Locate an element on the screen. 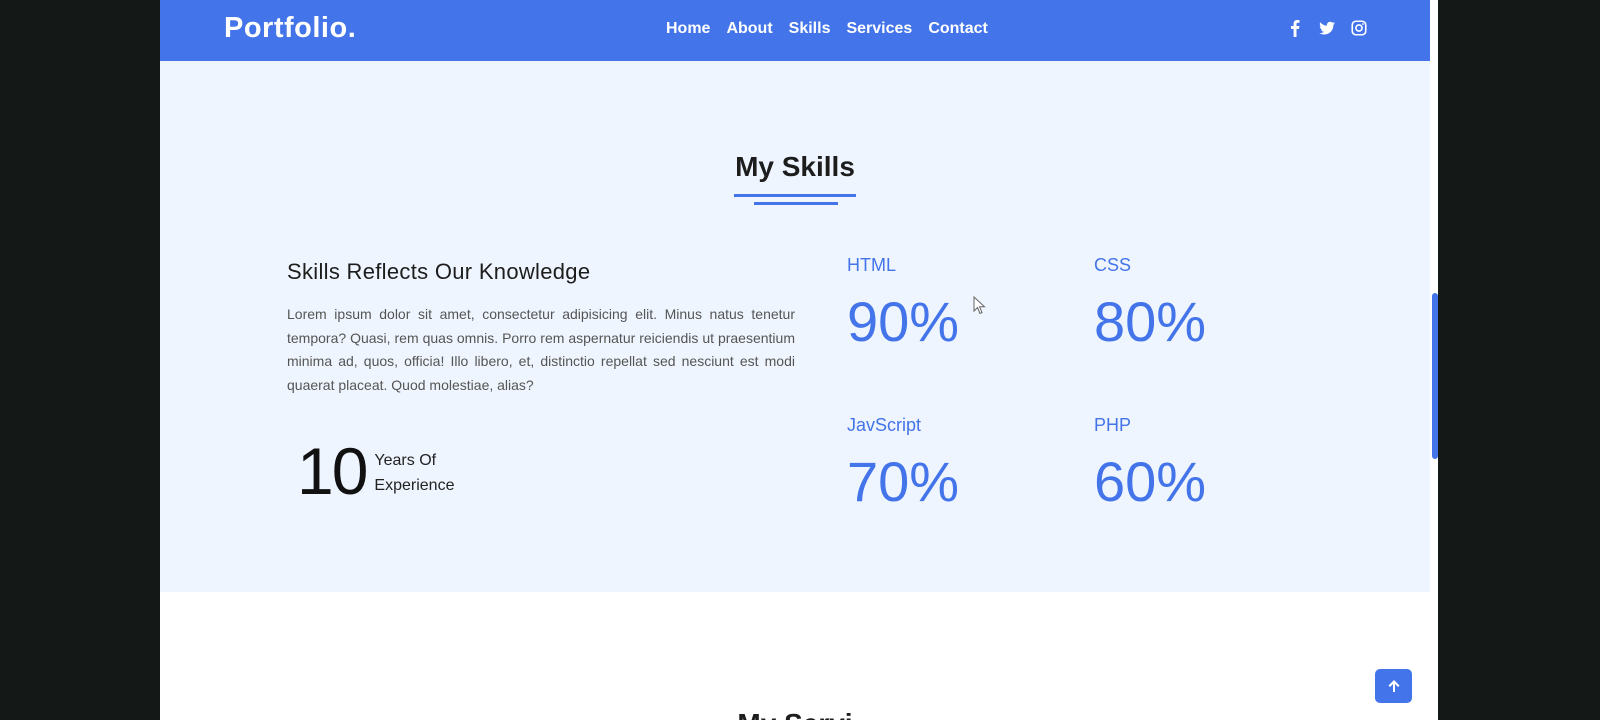  skill-css: CSS 80% is located at coordinates (1194, 302).